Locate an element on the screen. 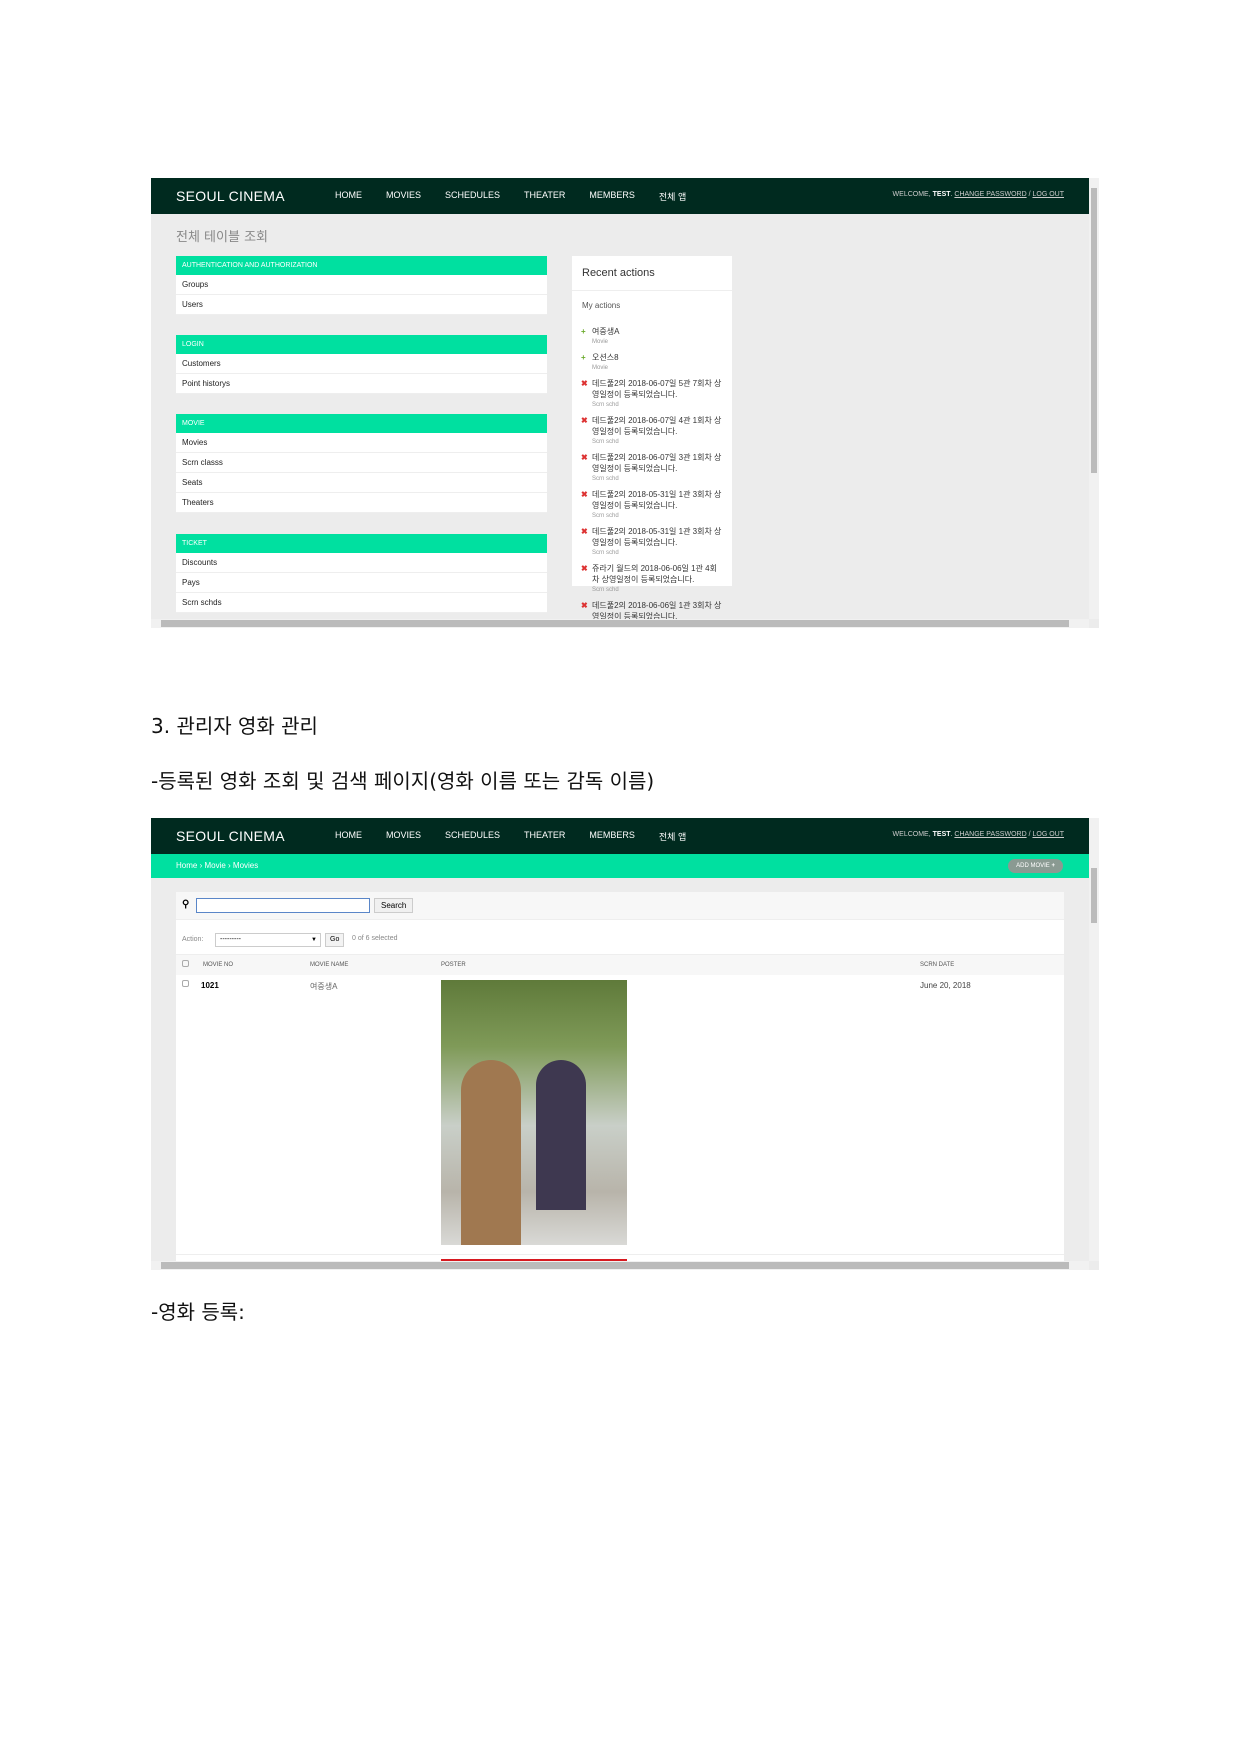  module-item: Discounts is located at coordinates (361, 563).